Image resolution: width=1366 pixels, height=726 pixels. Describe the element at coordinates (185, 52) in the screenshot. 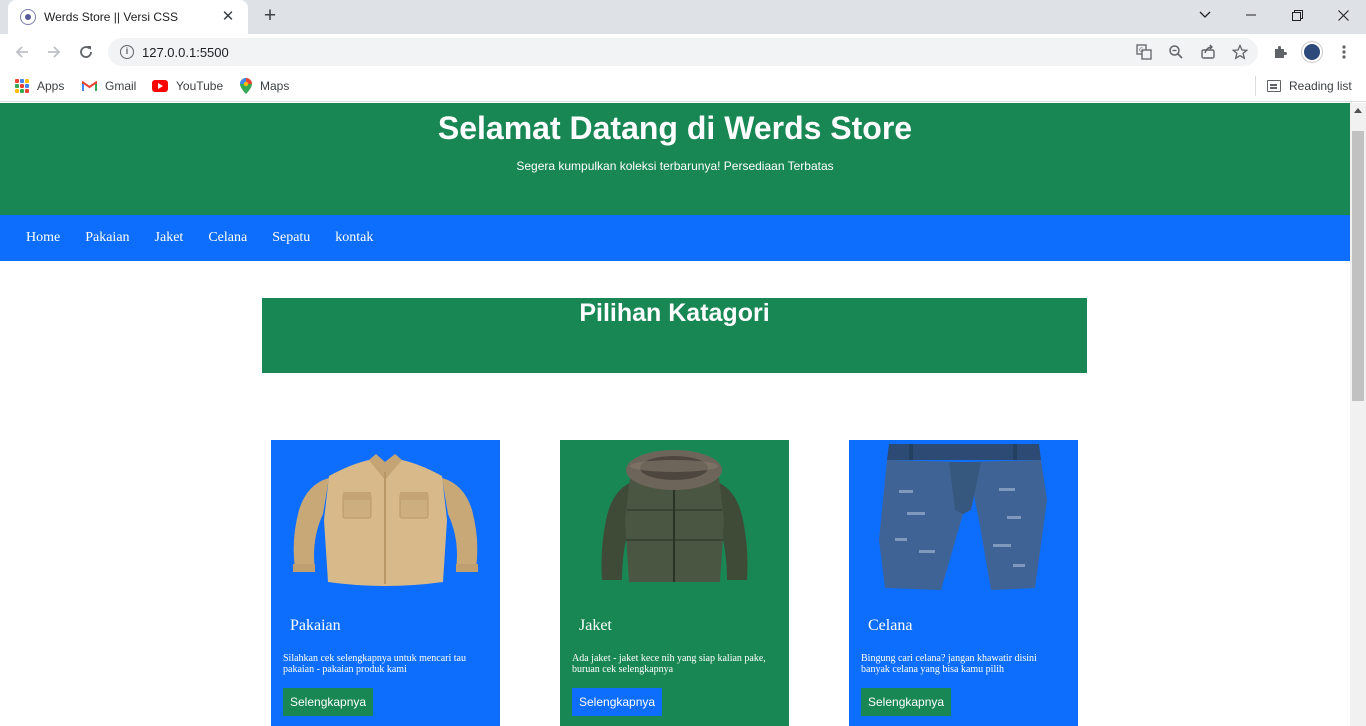

I see `url-text: 127.0.0.1:5500` at that location.